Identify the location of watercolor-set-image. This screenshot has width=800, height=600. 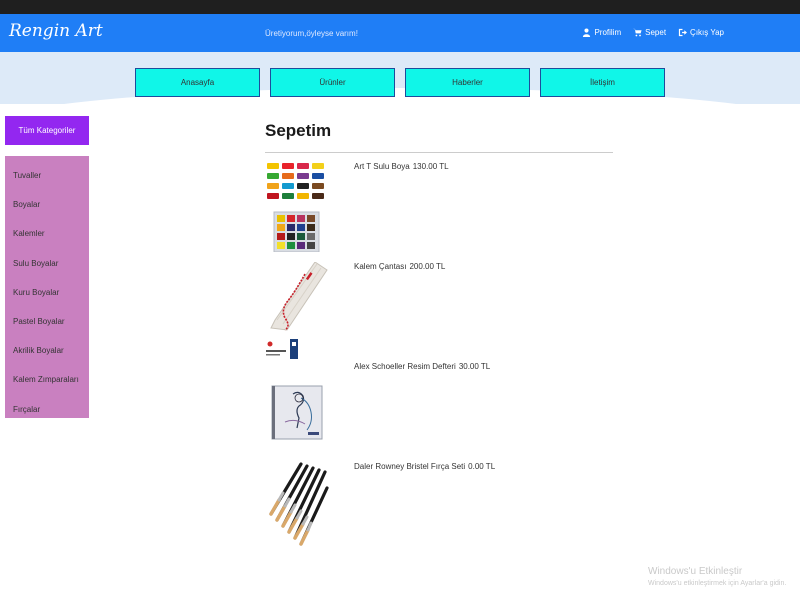
(297, 207).